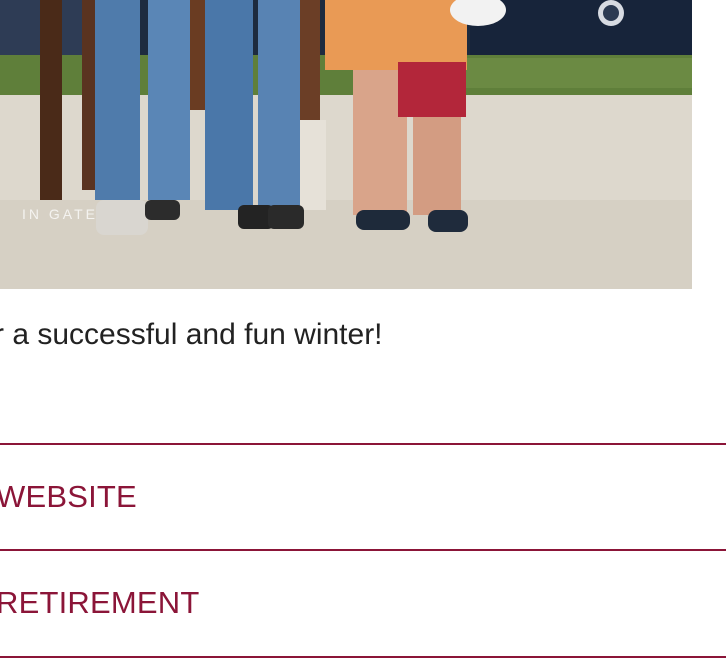 Image resolution: width=726 pixels, height=664 pixels. Describe the element at coordinates (363, 657) in the screenshot. I see `divider-bottom` at that location.